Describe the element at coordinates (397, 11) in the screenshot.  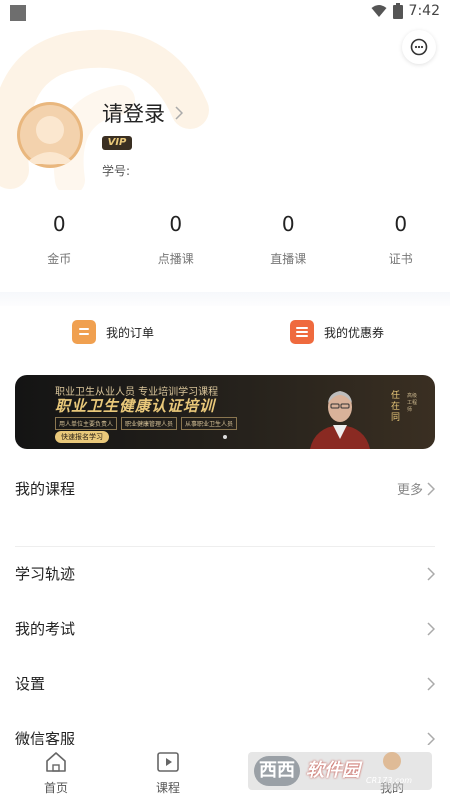
I see `battery-icon` at that location.